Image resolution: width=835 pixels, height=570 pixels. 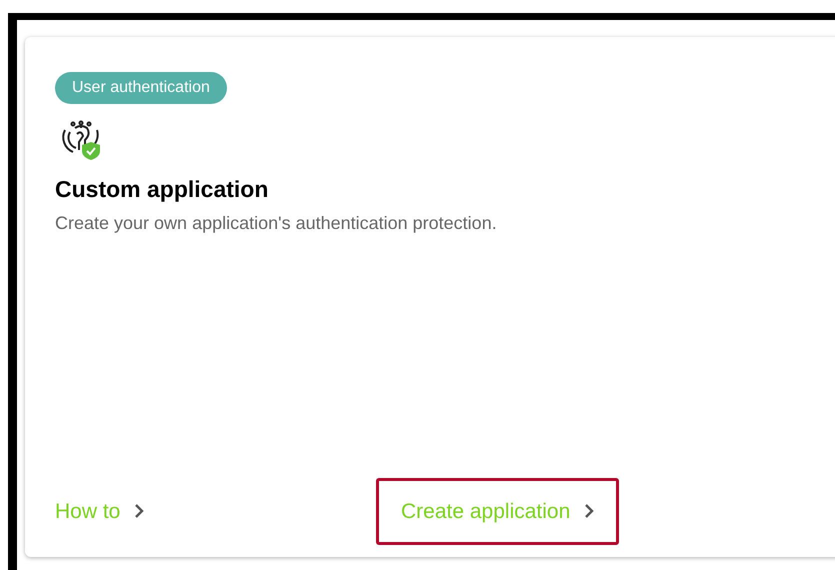 What do you see at coordinates (141, 88) in the screenshot?
I see `category-tag: User authentication` at bounding box center [141, 88].